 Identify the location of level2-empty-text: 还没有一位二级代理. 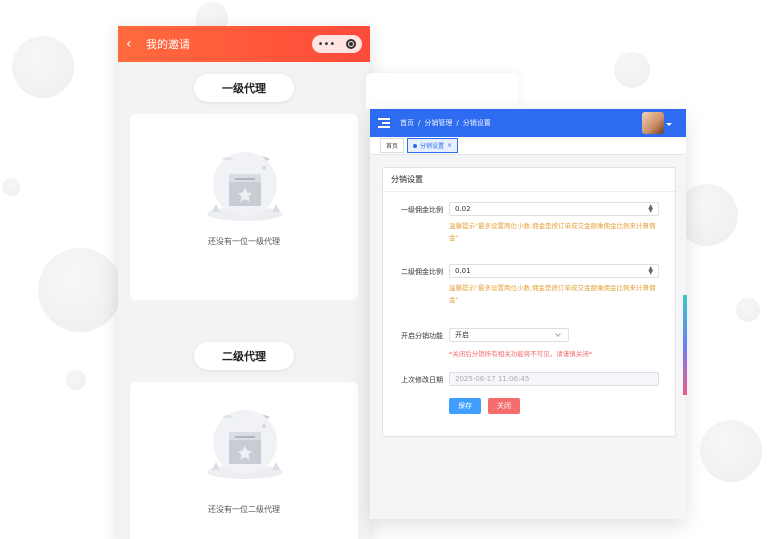
(244, 509).